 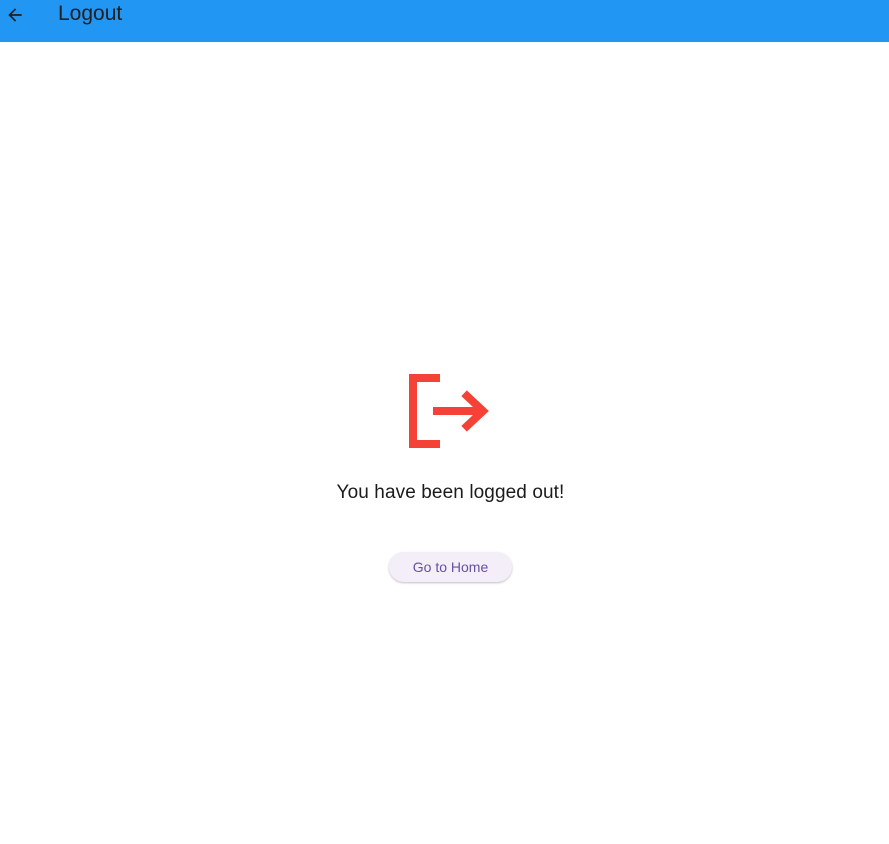 What do you see at coordinates (450, 492) in the screenshot?
I see `logout-message: You have been logged out!` at bounding box center [450, 492].